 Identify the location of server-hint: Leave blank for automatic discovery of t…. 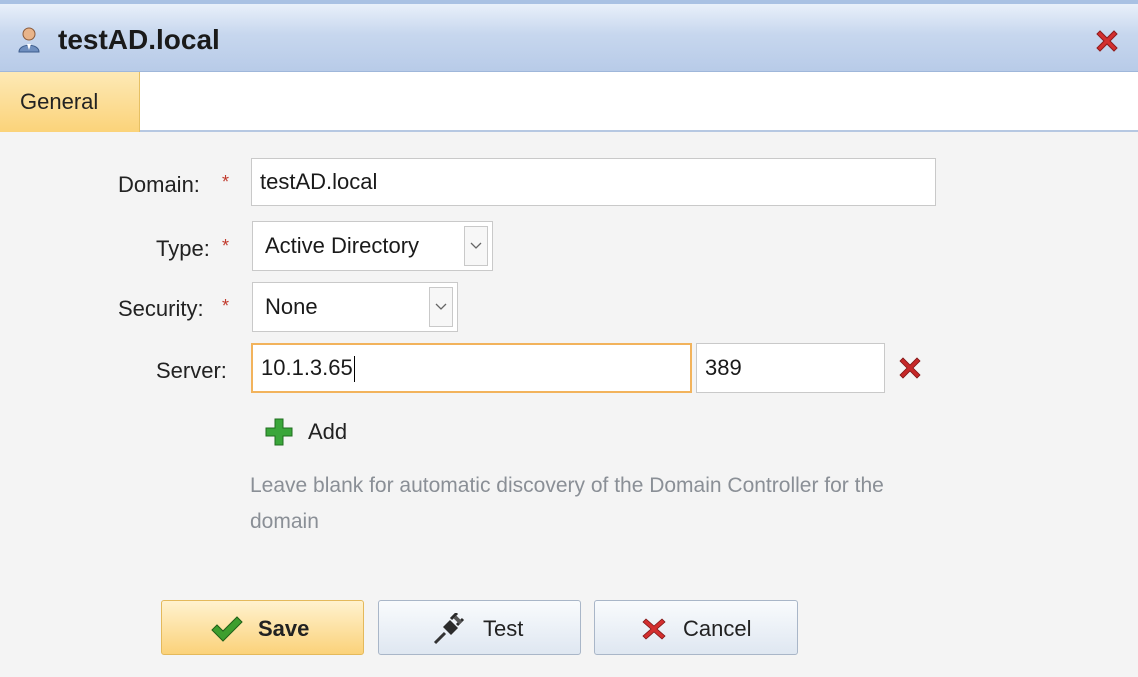
(567, 503).